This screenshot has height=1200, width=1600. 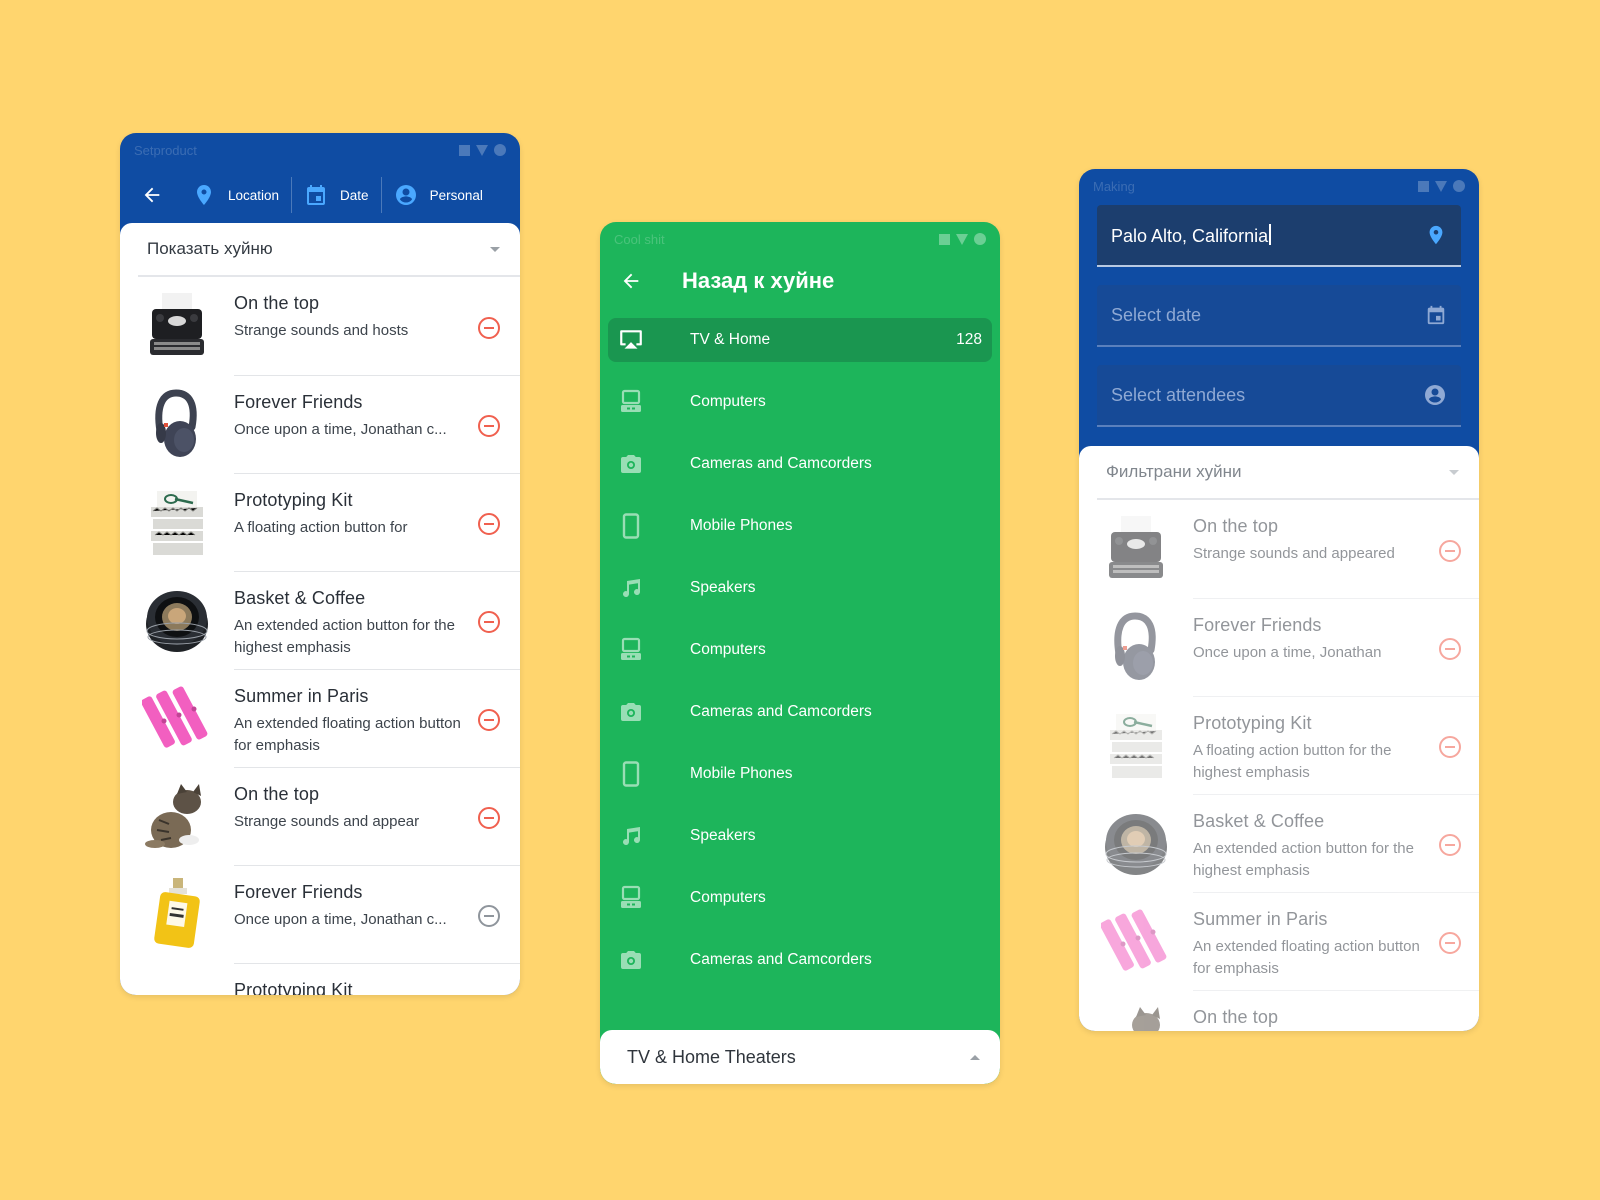 I want to click on drawer-title: Назад к хуйне, so click(x=758, y=280).